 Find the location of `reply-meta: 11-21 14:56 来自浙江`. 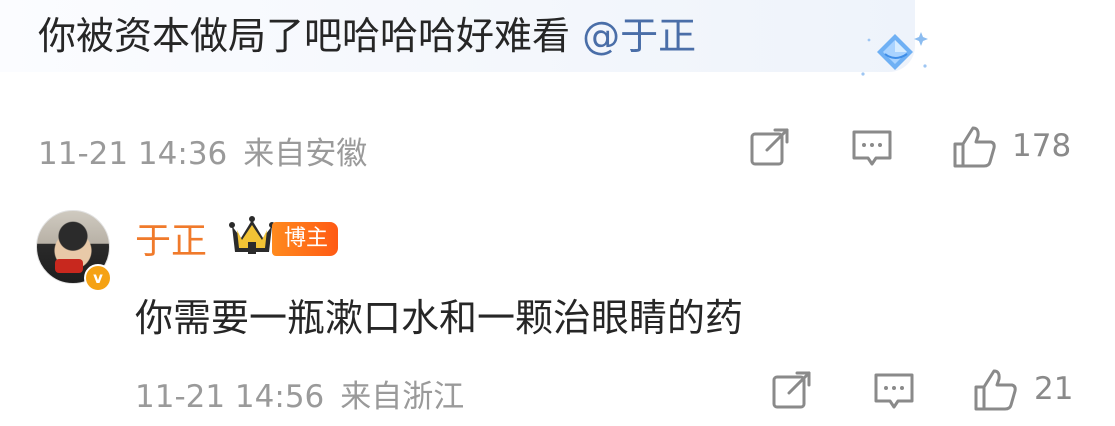

reply-meta: 11-21 14:56 来自浙江 is located at coordinates (299, 393).